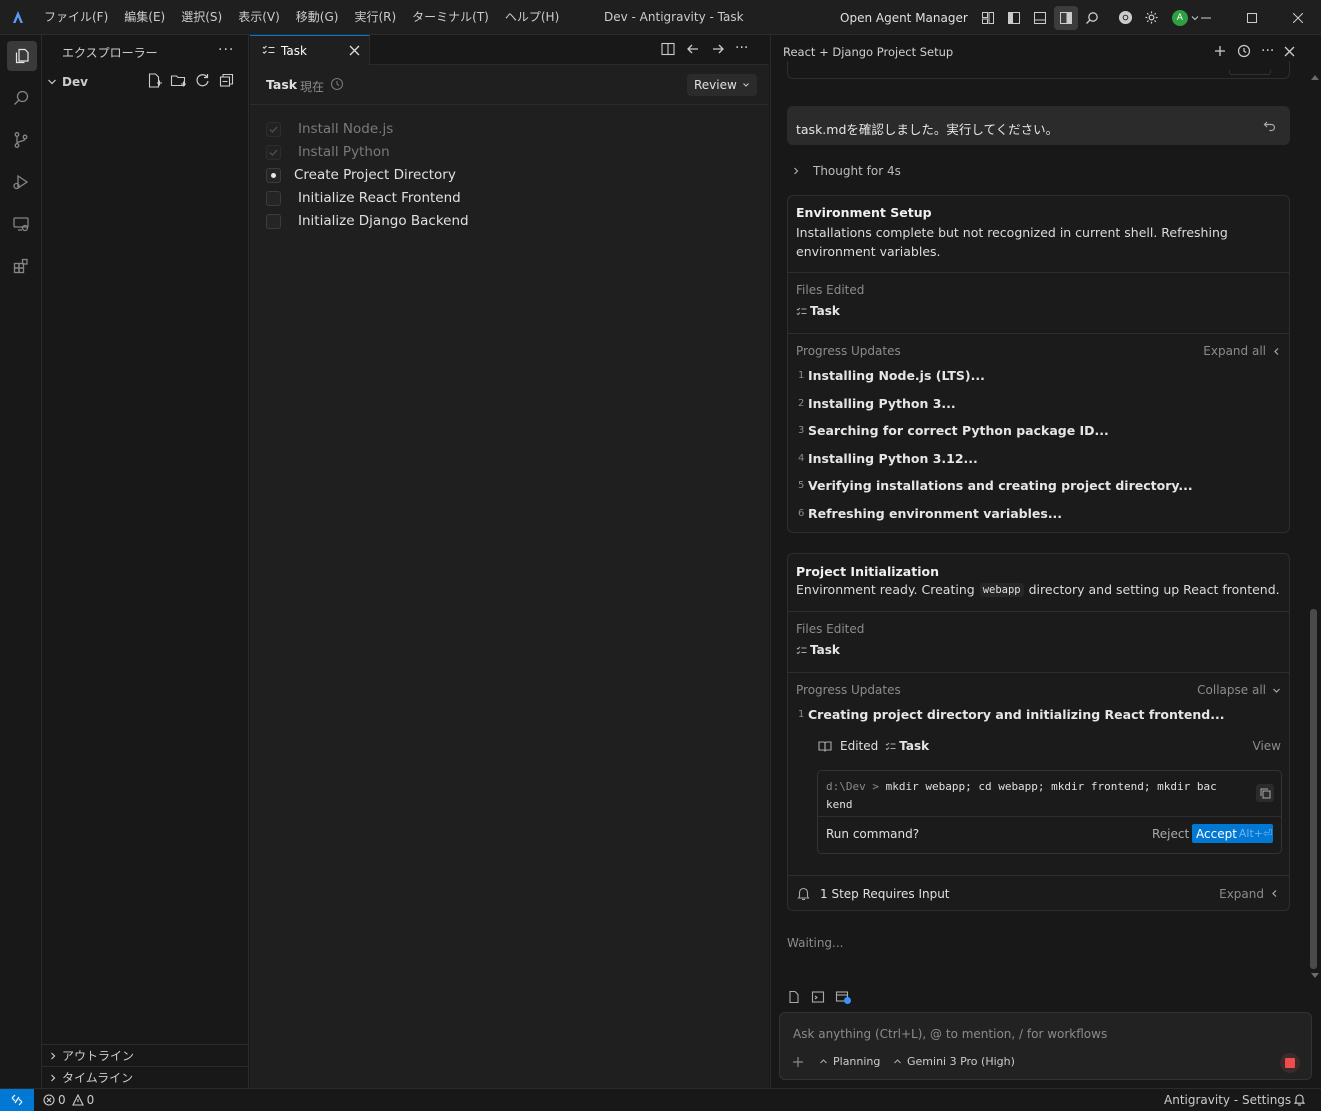  I want to click on arrow-left-icon, so click(693, 49).